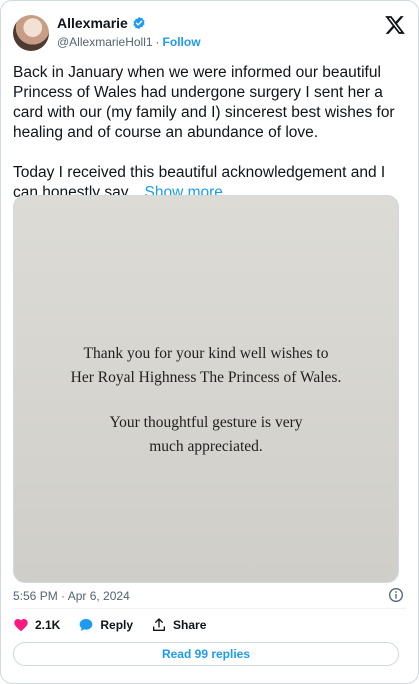  Describe the element at coordinates (139, 23) in the screenshot. I see `verified-badge-icon` at that location.